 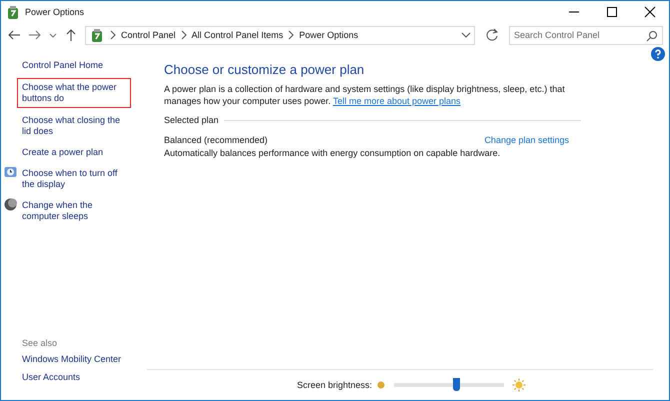 What do you see at coordinates (40, 343) in the screenshot?
I see `section-heading: See also` at bounding box center [40, 343].